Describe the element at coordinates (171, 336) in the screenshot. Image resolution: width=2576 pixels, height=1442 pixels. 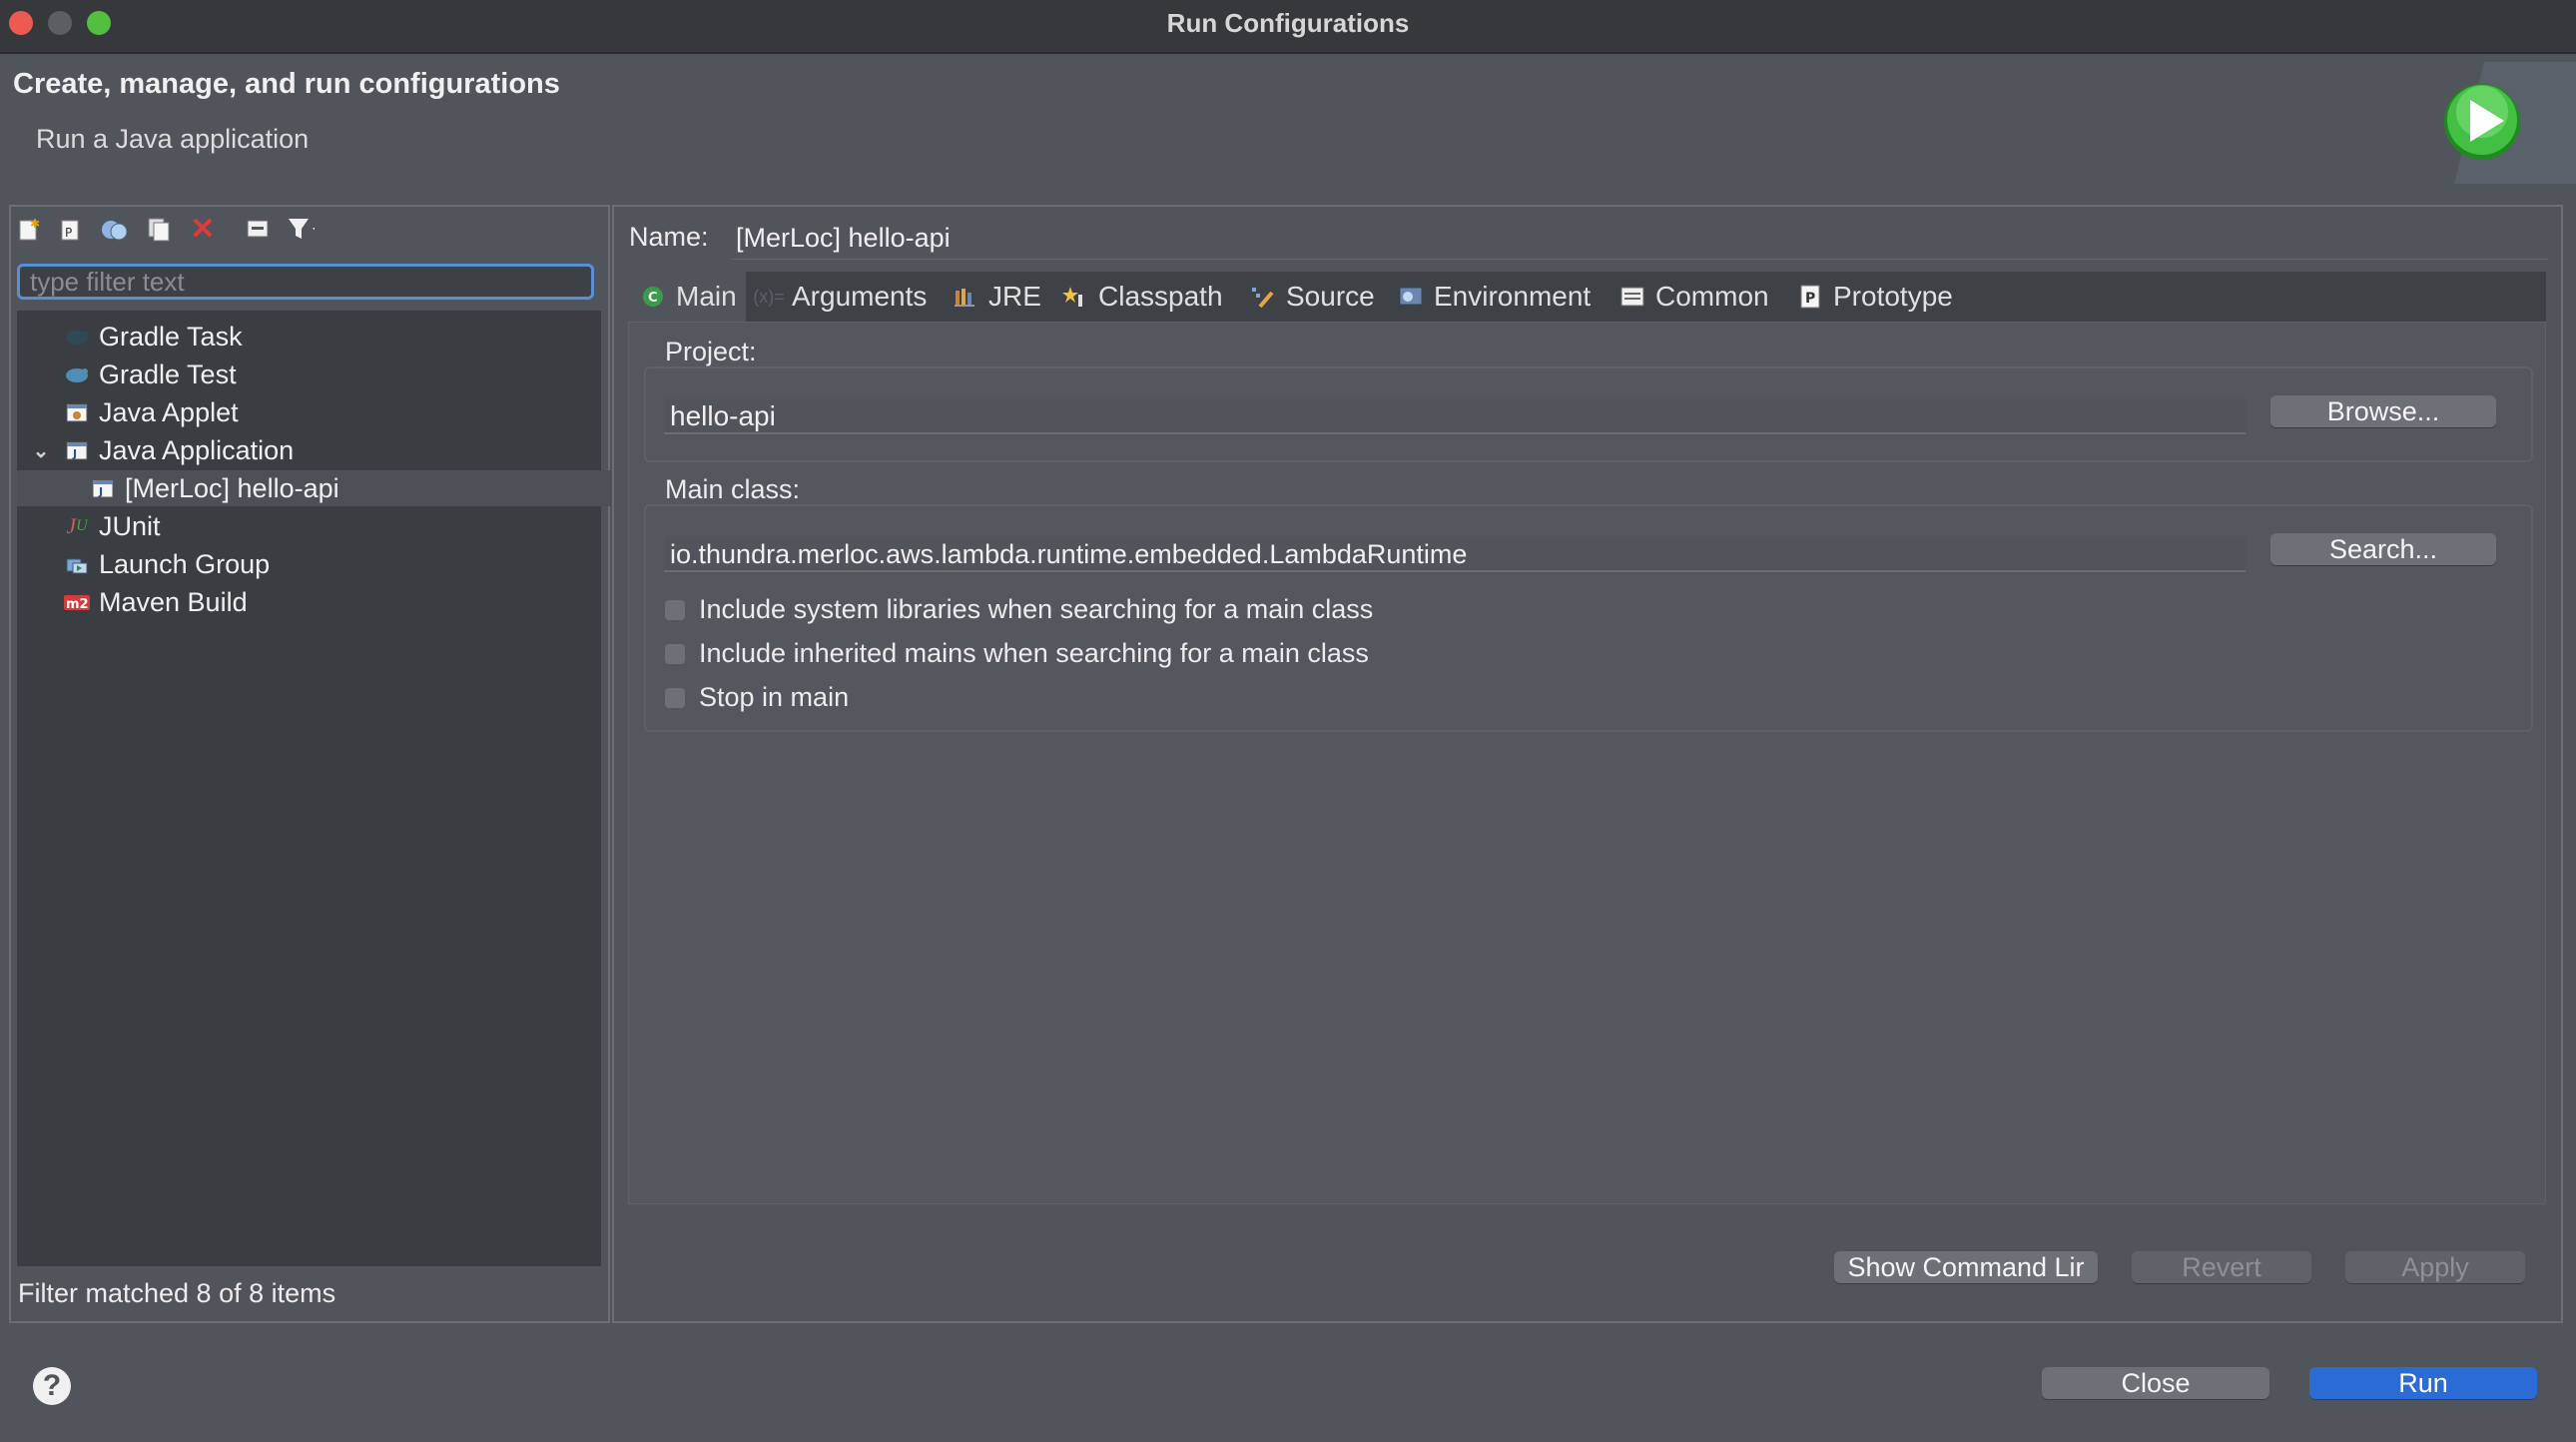
I see `tree-item-label: Gradle Task` at that location.